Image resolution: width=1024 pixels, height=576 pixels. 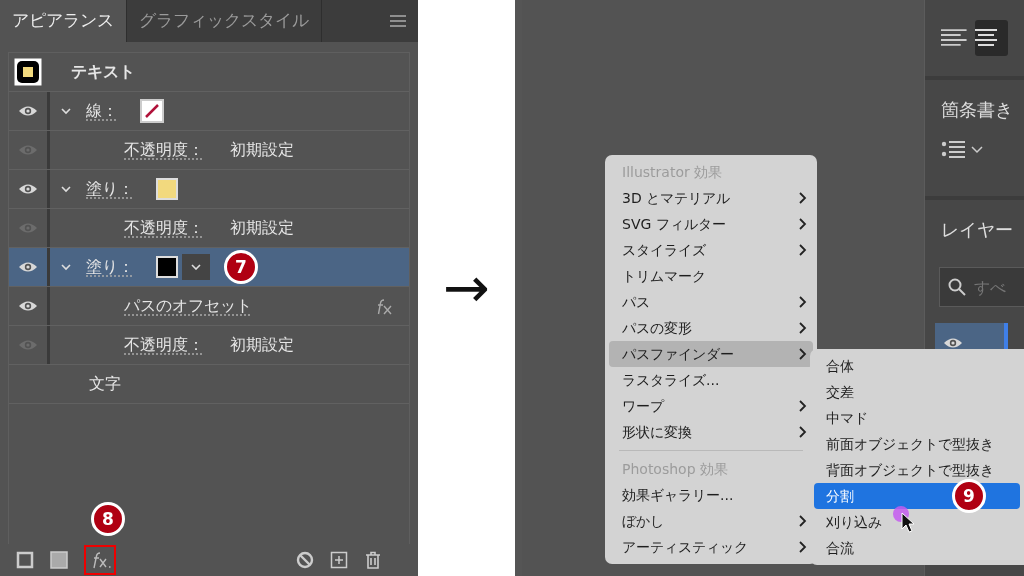 I want to click on section-title: レイヤー, so click(x=977, y=230).